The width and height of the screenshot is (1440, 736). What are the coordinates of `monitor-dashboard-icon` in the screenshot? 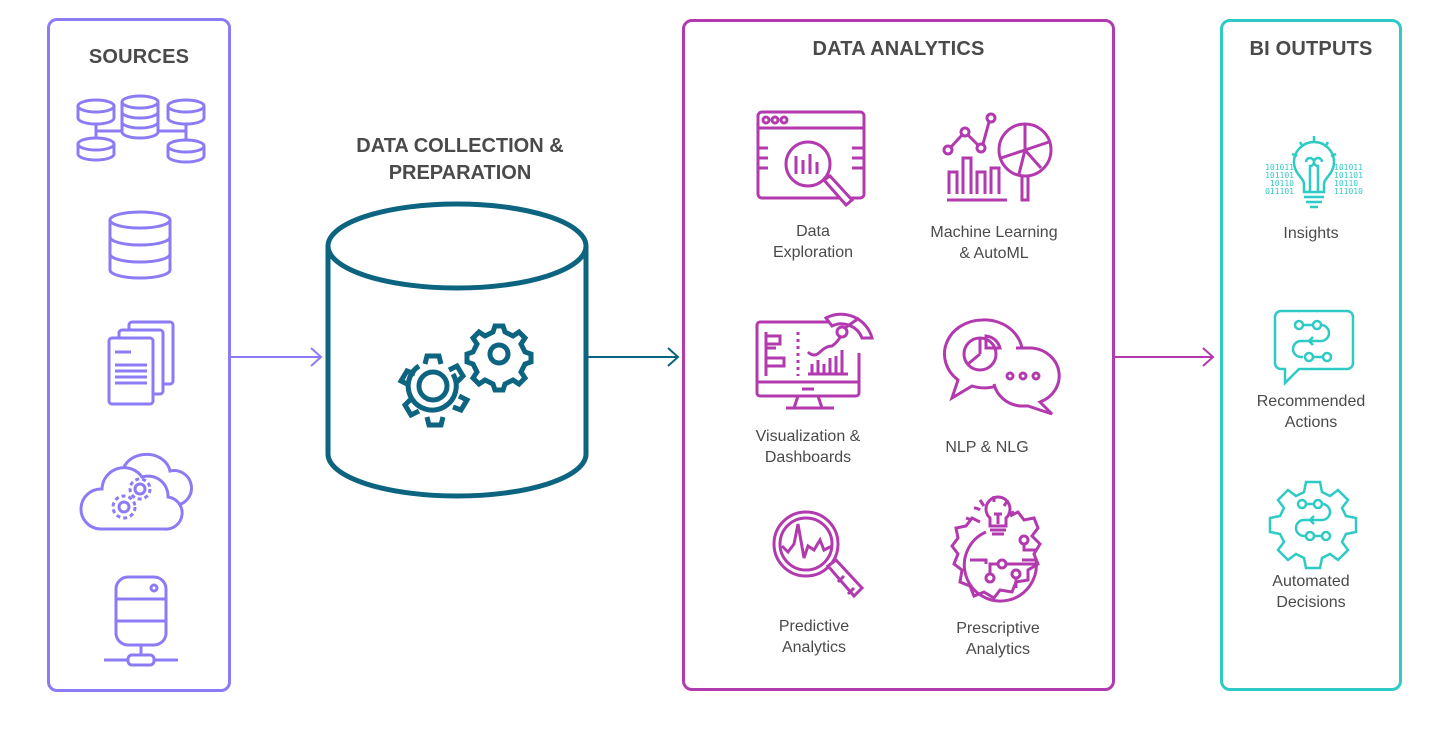 It's located at (814, 361).